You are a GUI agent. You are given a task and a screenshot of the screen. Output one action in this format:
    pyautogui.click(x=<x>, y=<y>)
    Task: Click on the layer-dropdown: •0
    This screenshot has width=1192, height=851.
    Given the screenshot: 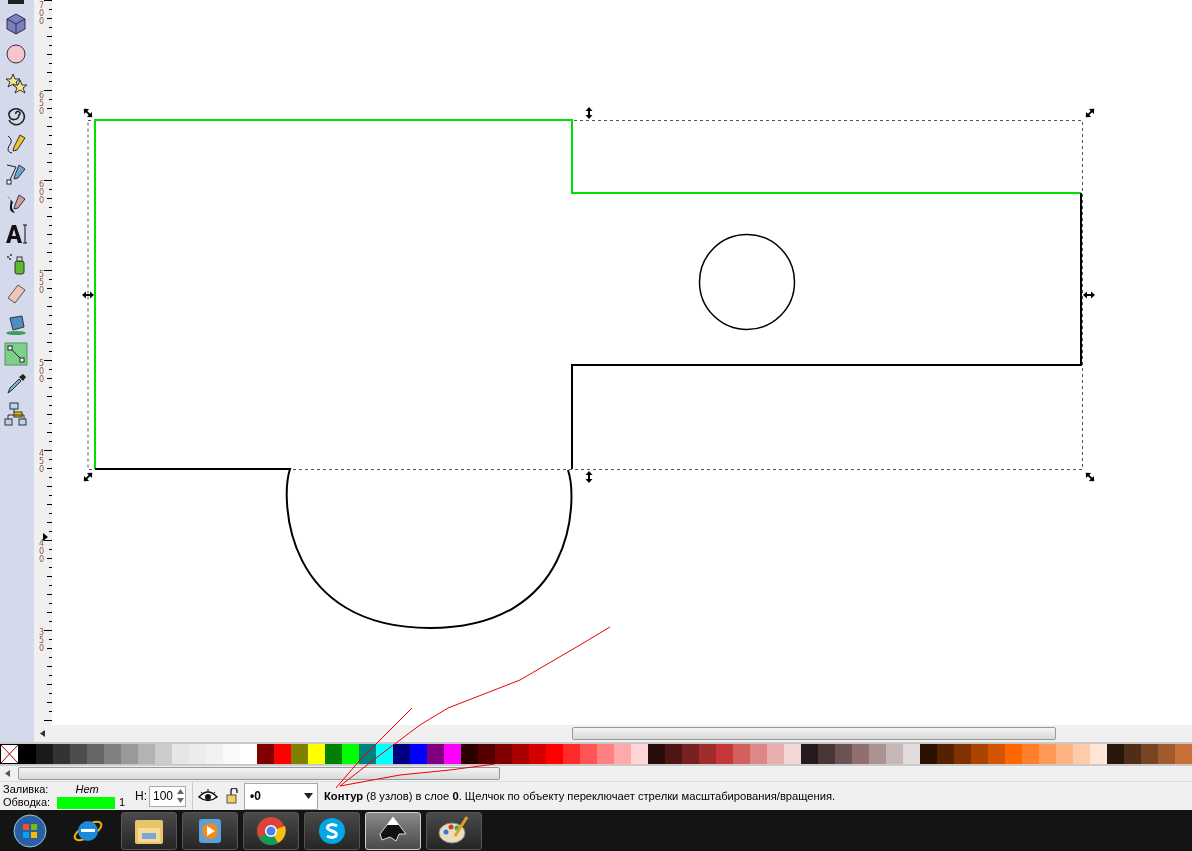 What is the action you would take?
    pyautogui.click(x=281, y=796)
    